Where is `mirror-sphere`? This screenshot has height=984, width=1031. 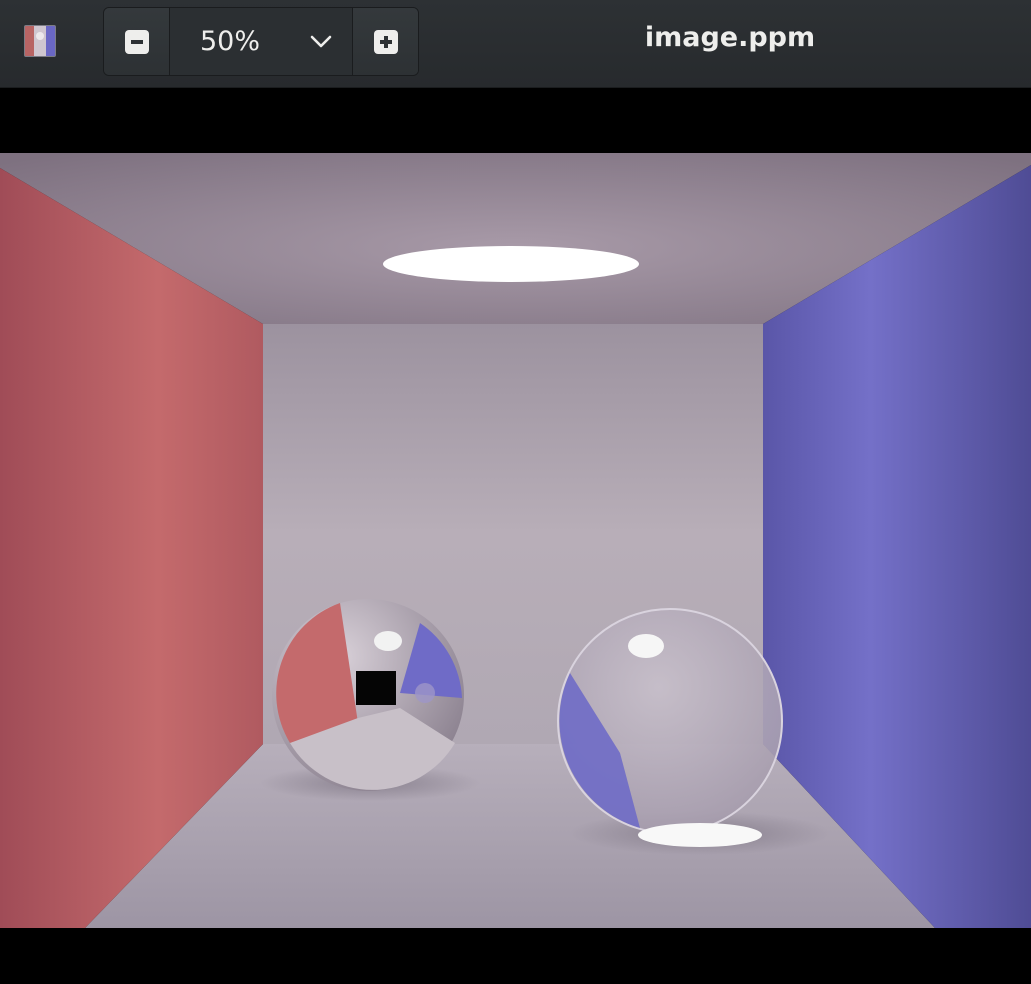
mirror-sphere is located at coordinates (368, 695).